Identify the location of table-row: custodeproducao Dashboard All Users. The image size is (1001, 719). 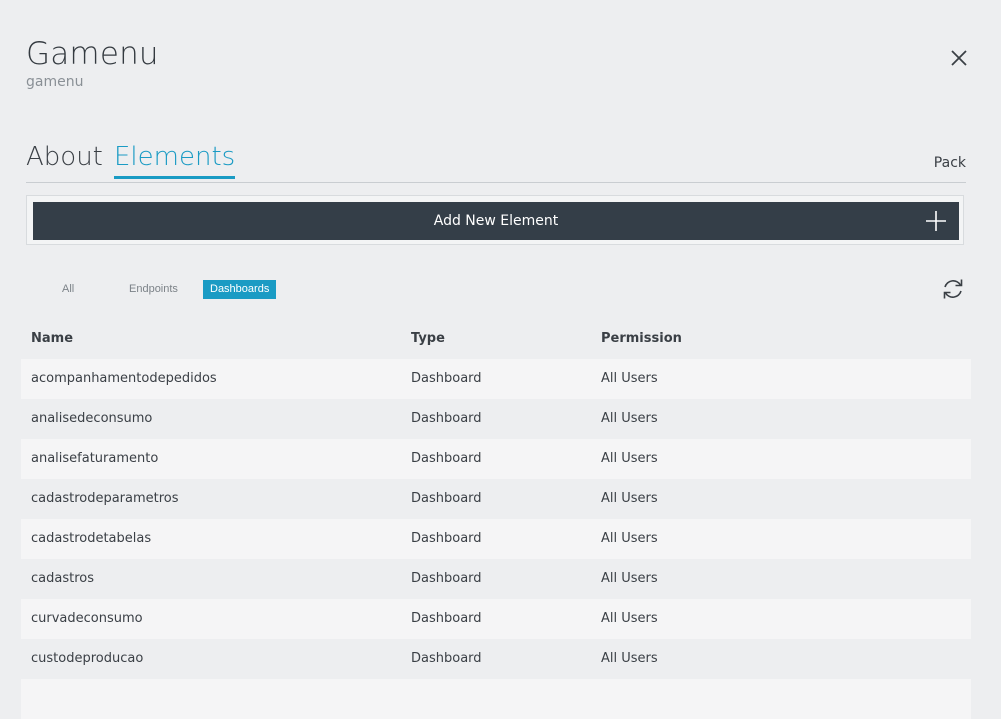
(496, 659).